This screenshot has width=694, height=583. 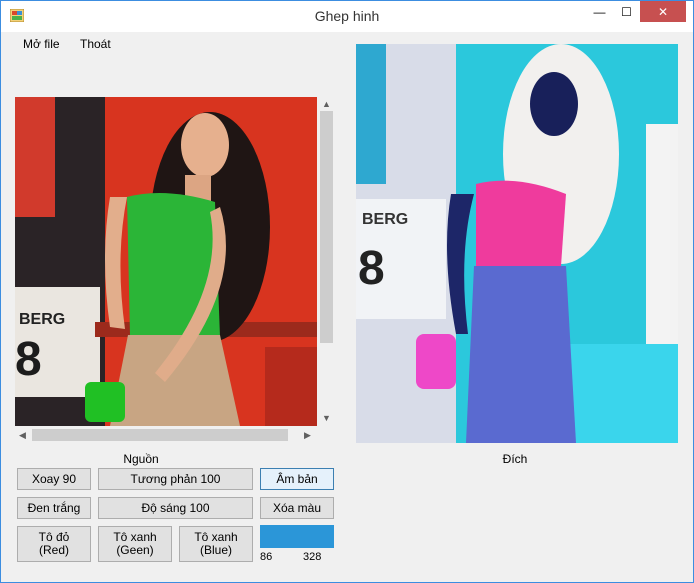 I want to click on minimize-button: —, so click(x=599, y=11).